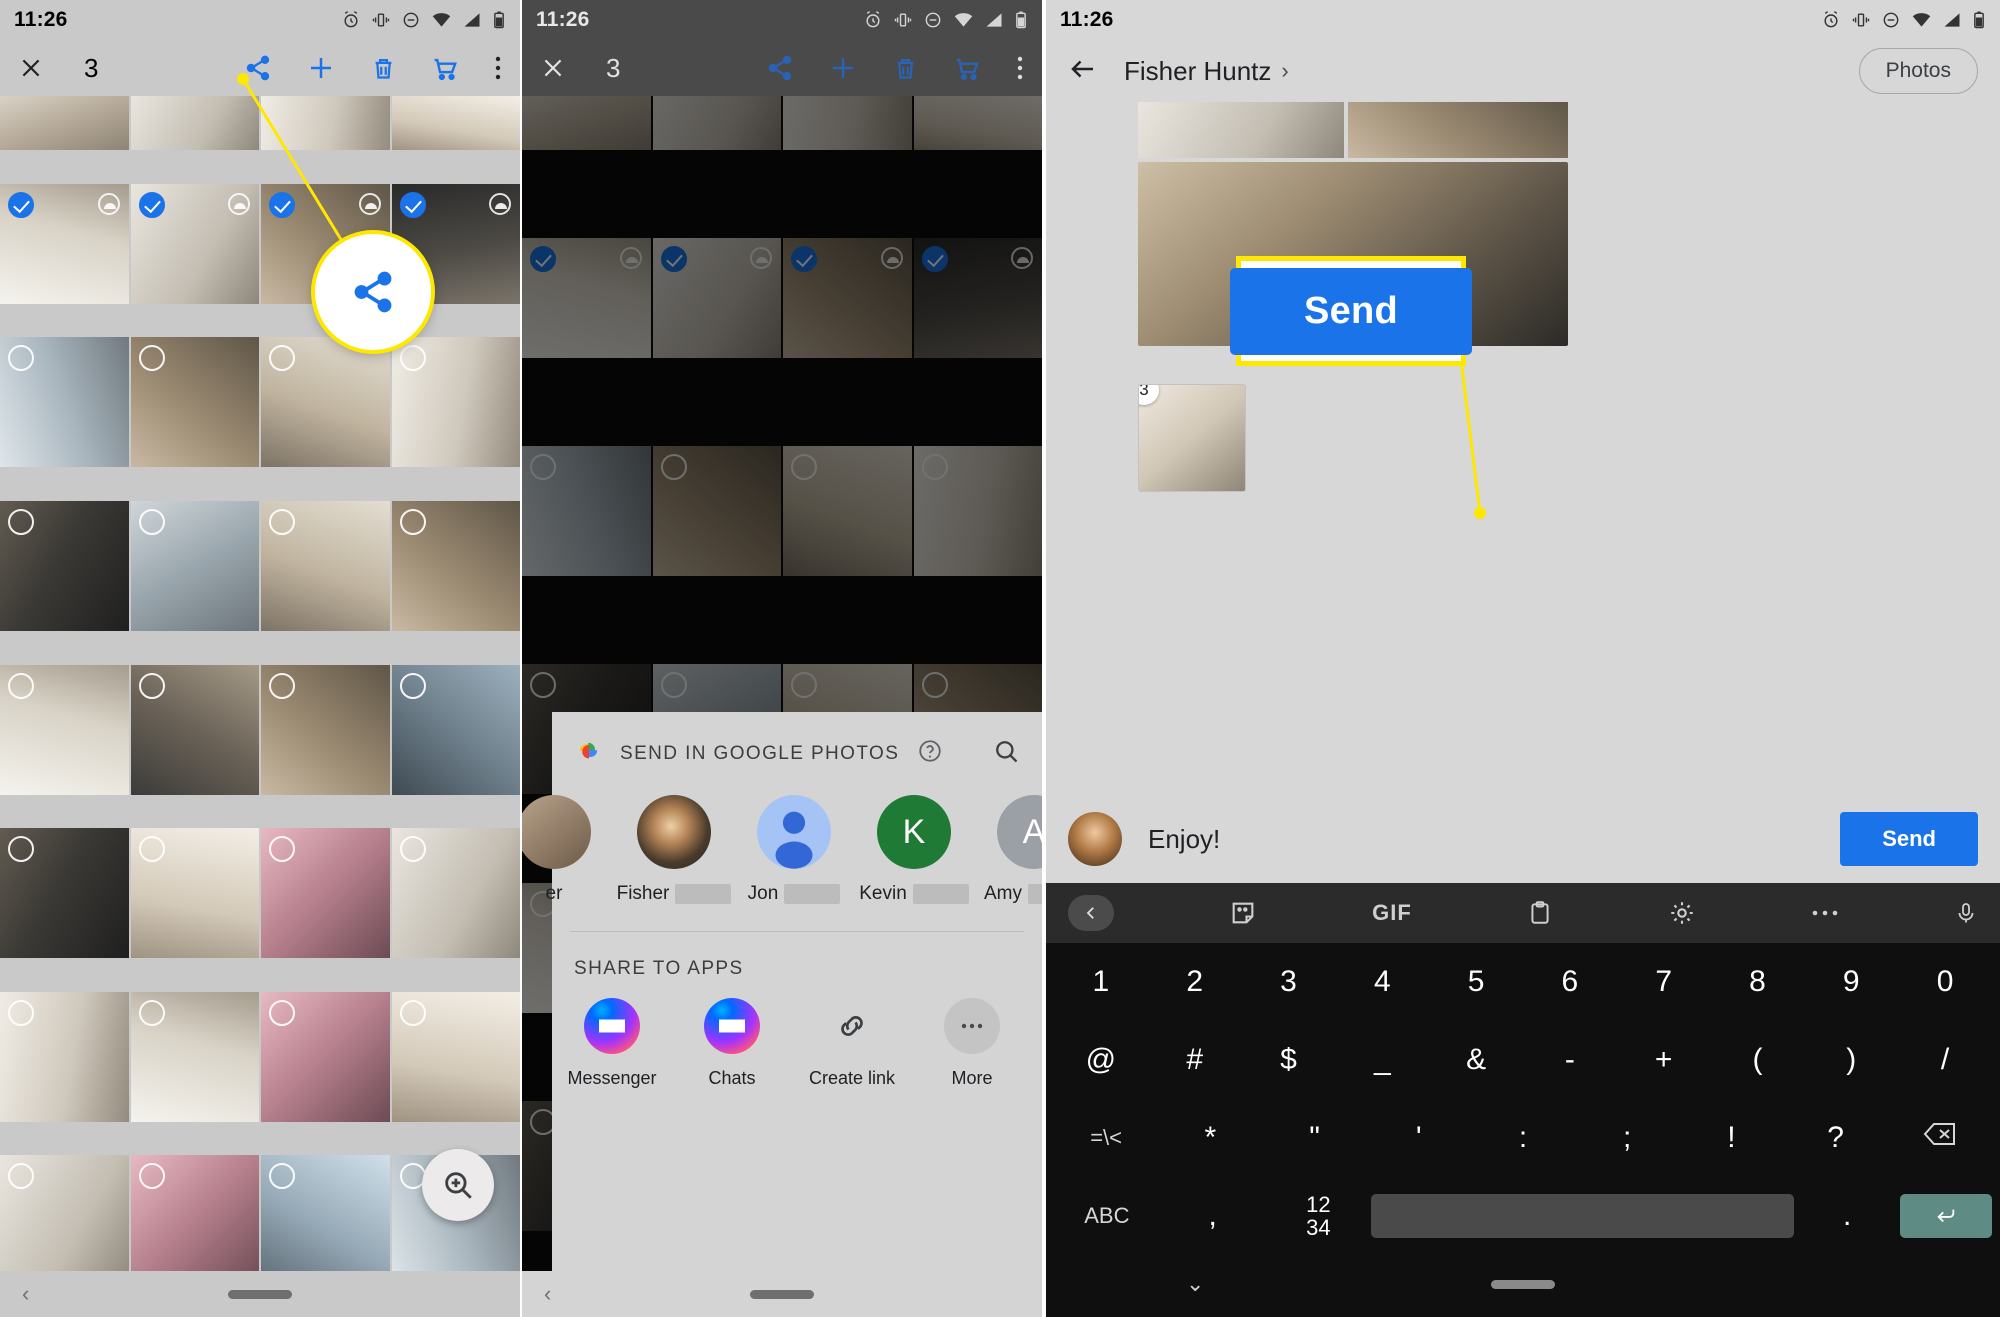 This screenshot has width=2000, height=1317. I want to click on strip-photo, so click(1458, 130).